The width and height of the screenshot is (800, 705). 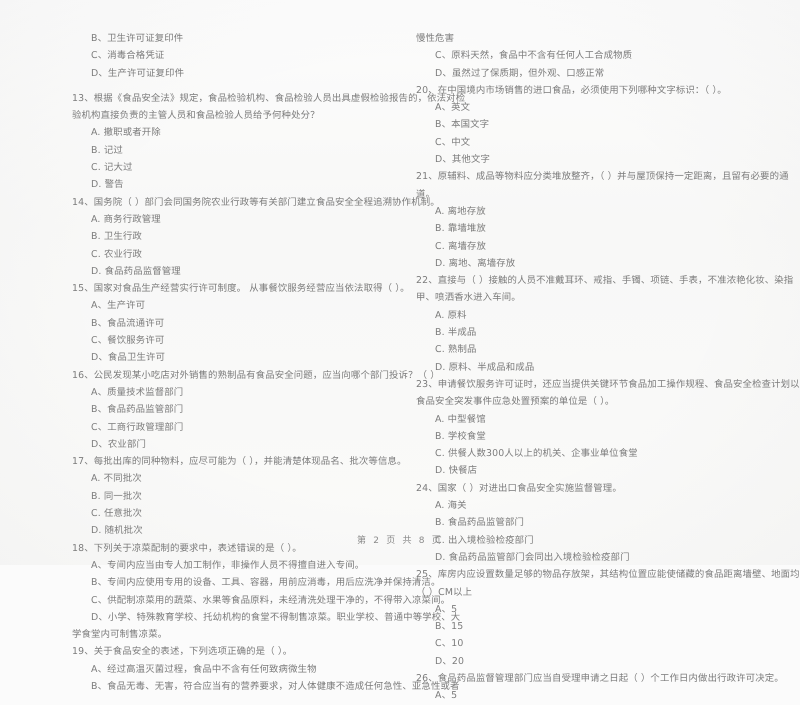 What do you see at coordinates (182, 652) in the screenshot?
I see `question-stem-line: 19、关于食品安全的表述，下列选项正确的是（ ）。` at bounding box center [182, 652].